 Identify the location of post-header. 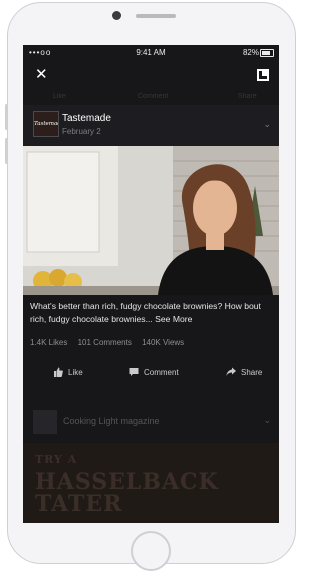
(151, 126).